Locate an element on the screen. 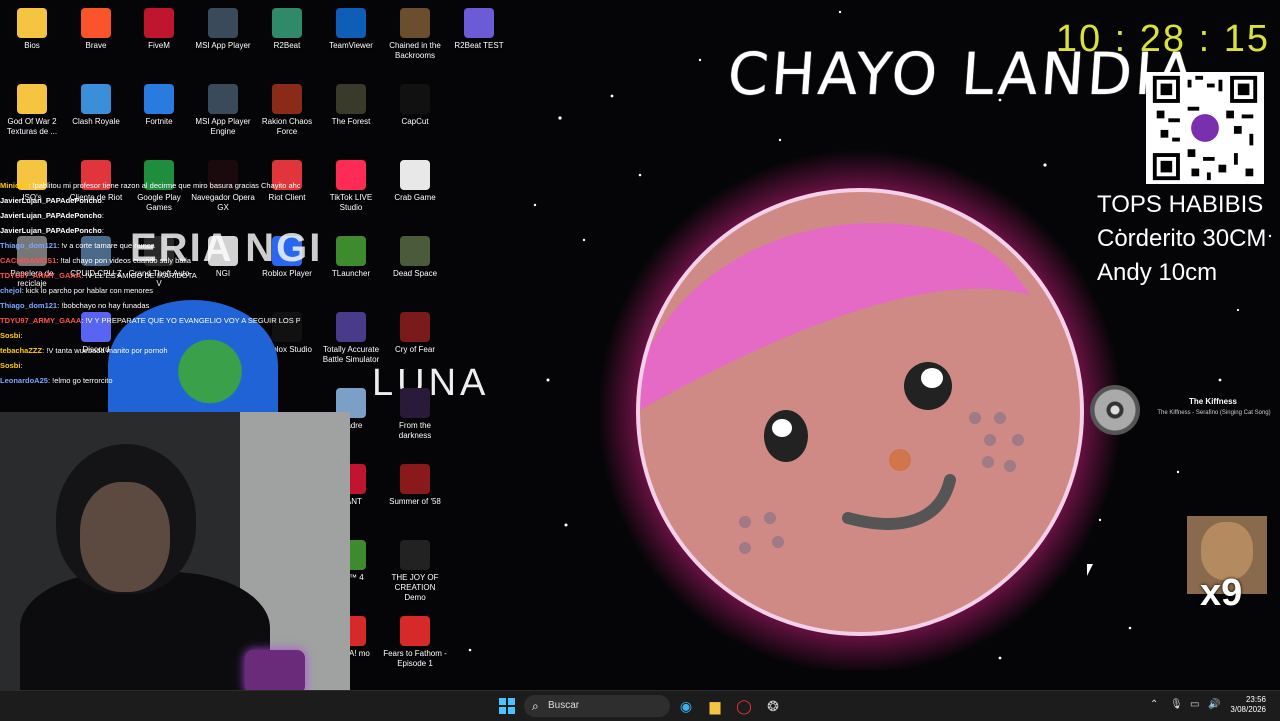 Image resolution: width=1280 pixels, height=721 pixels. desktop-icon: R2Beat is located at coordinates (287, 29).